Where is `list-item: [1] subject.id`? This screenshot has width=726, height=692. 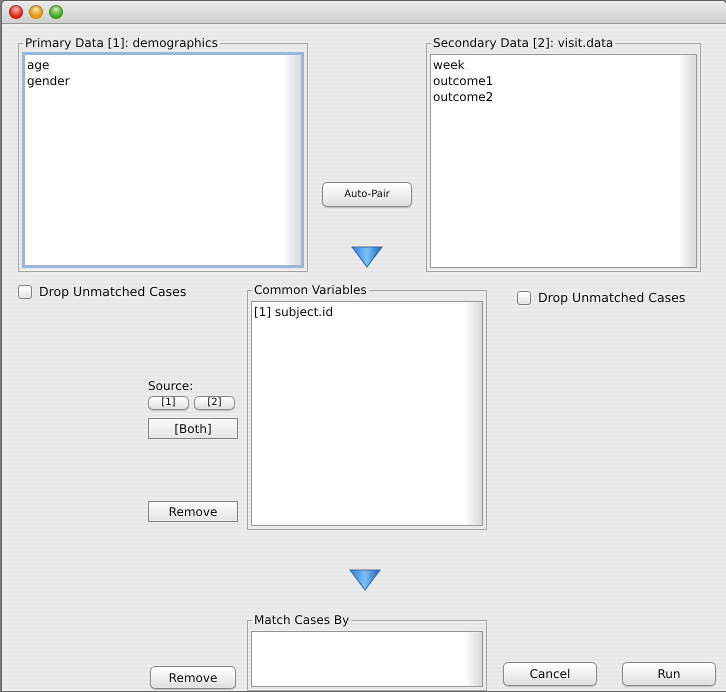 list-item: [1] subject.id is located at coordinates (360, 312).